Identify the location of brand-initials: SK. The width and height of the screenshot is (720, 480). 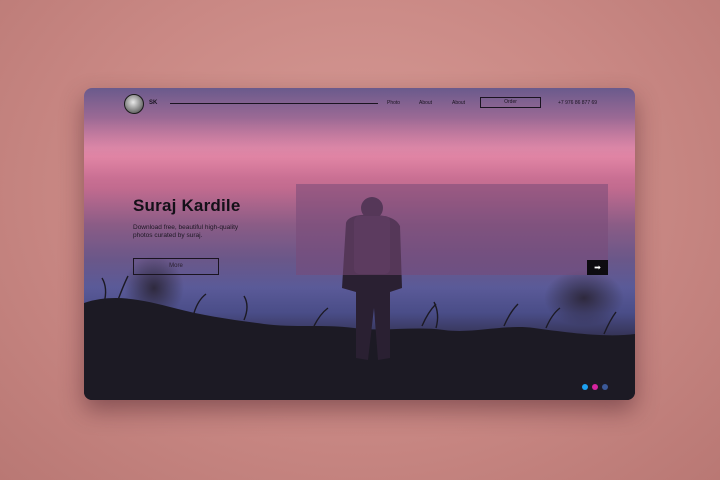
(153, 103).